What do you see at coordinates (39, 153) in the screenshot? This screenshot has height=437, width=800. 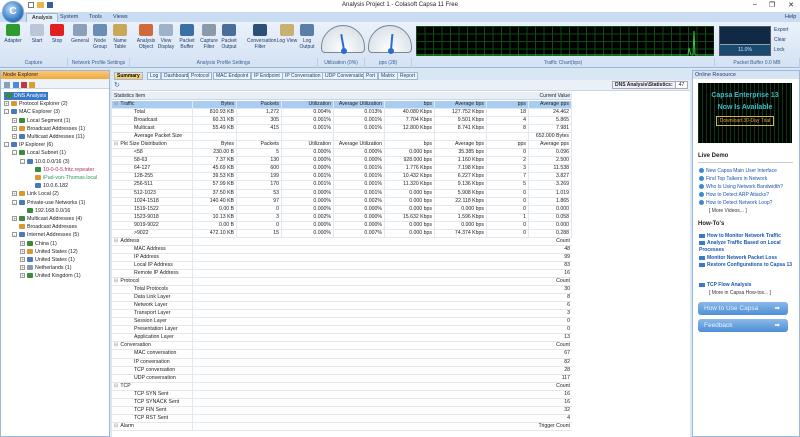 I see `tree-node: - Local Subnet (1)` at bounding box center [39, 153].